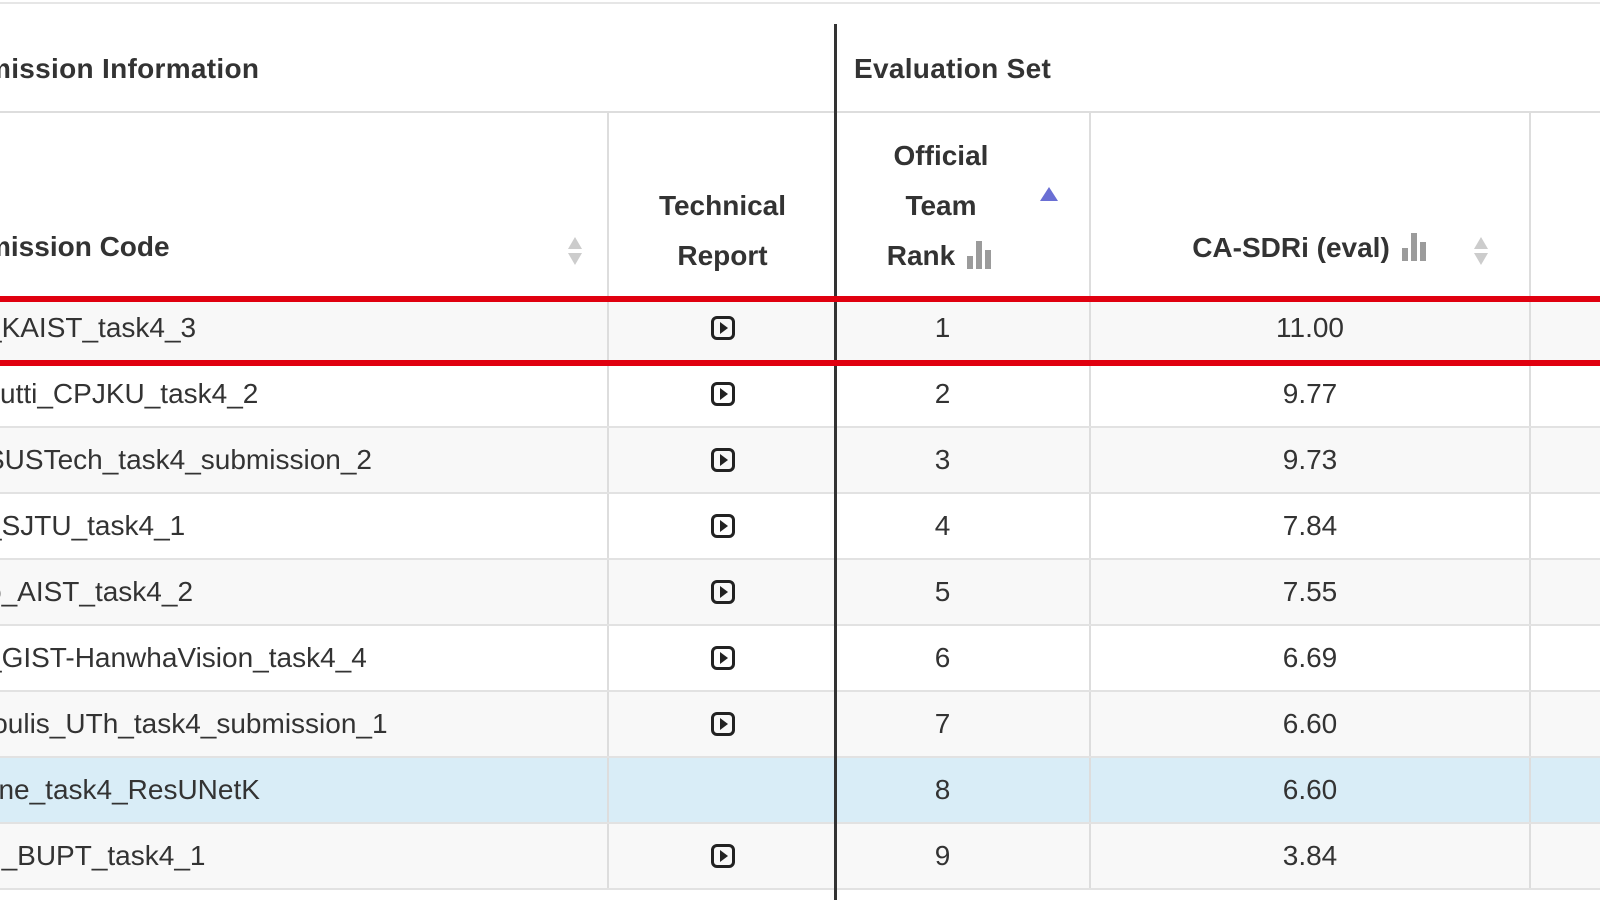 The width and height of the screenshot is (1600, 900). I want to click on ca-sdri-cell: 7.55, so click(1311, 592).